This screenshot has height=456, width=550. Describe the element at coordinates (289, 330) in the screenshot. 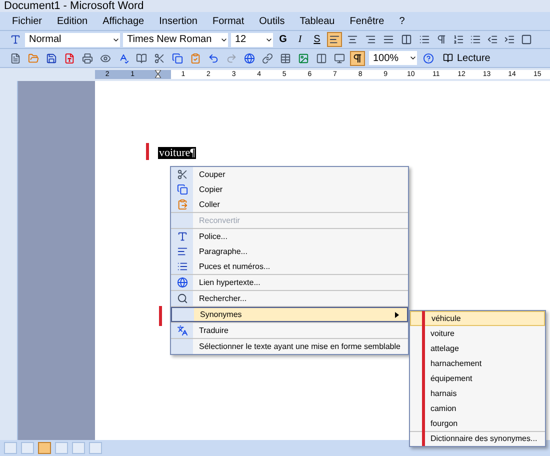

I see `menu-item: Traduire` at that location.